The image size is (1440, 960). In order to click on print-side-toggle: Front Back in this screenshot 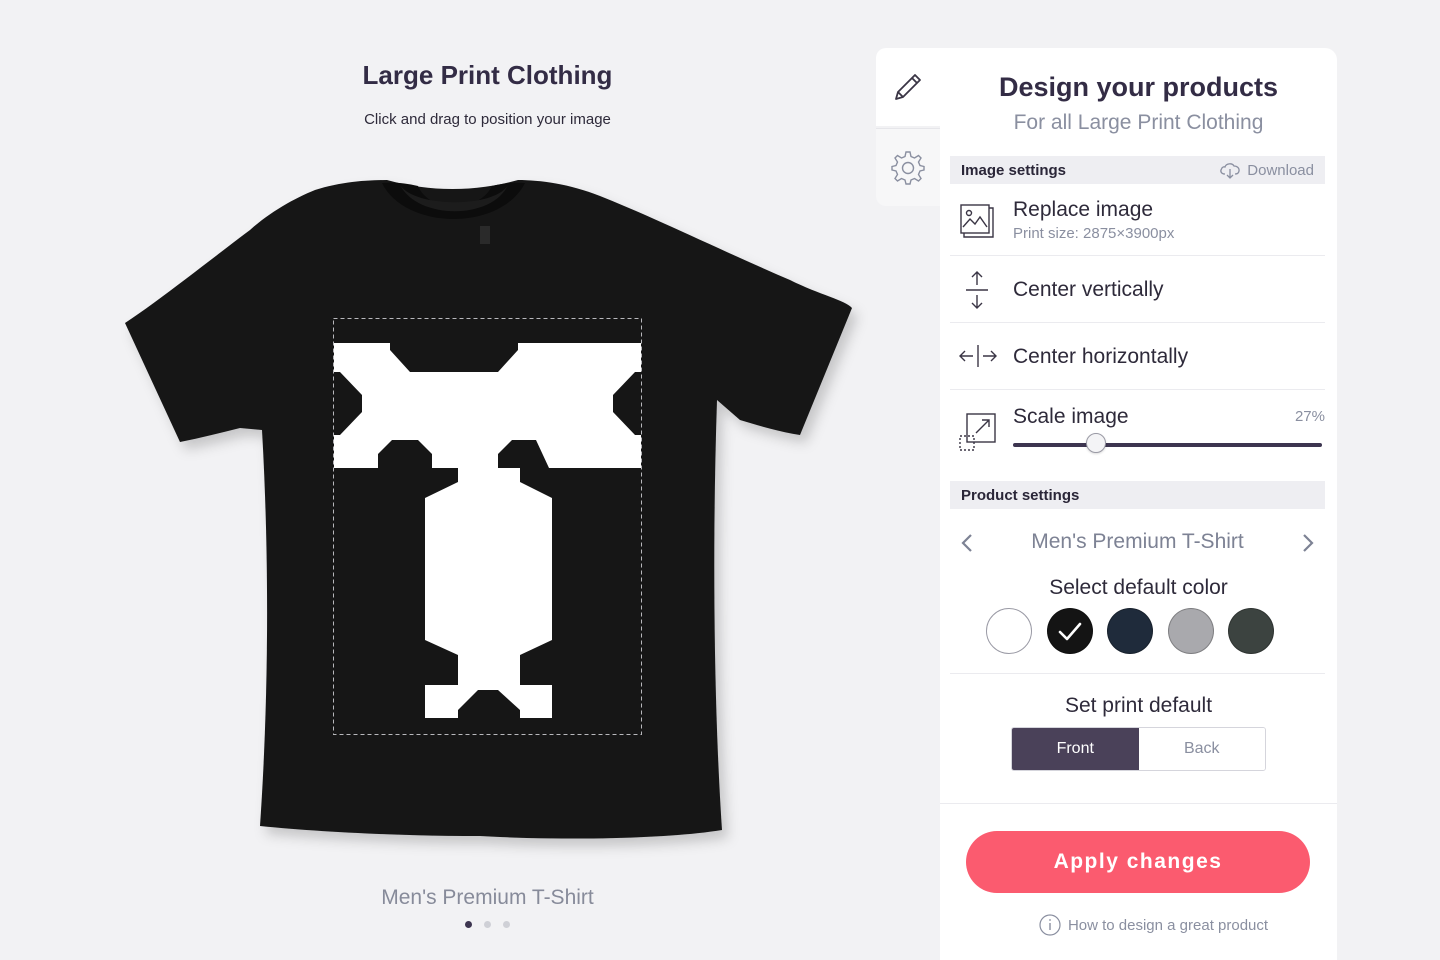, I will do `click(1138, 749)`.